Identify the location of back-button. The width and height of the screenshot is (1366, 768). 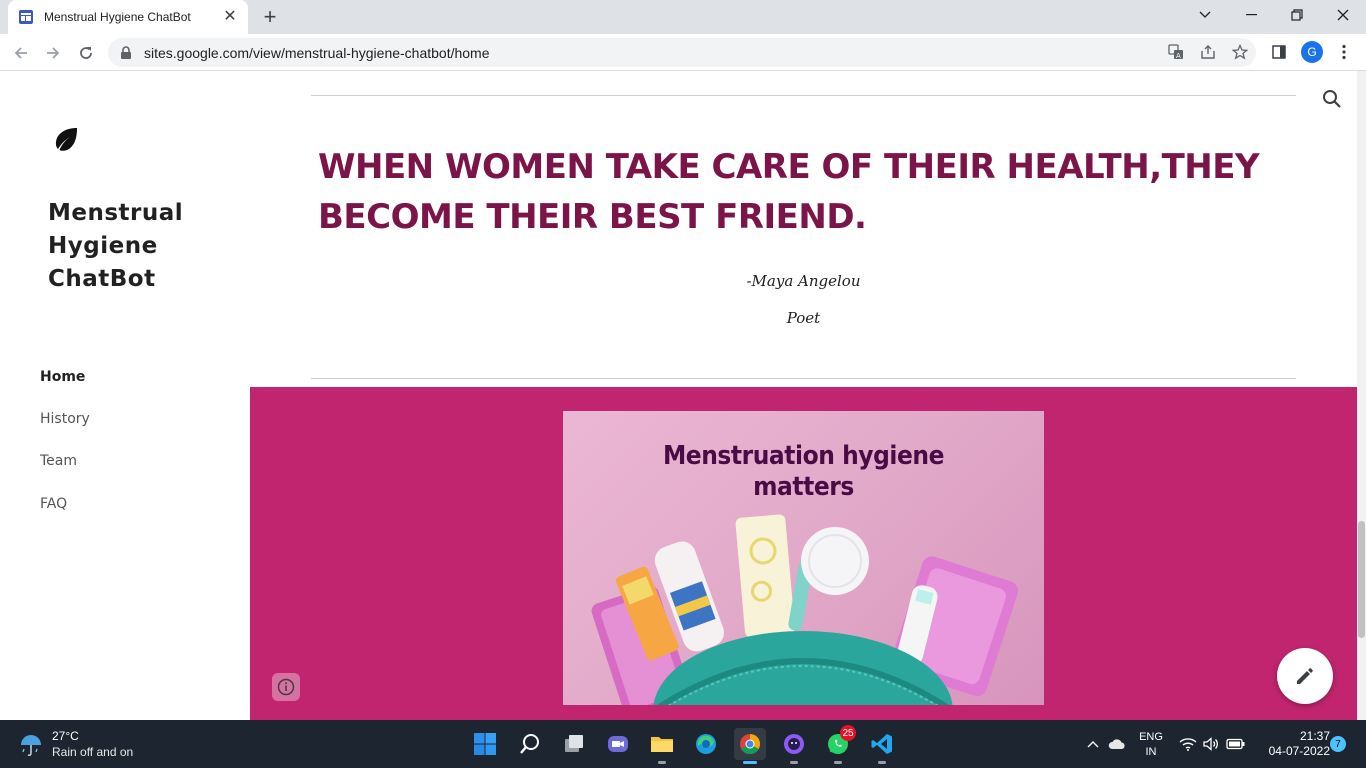
(21, 53).